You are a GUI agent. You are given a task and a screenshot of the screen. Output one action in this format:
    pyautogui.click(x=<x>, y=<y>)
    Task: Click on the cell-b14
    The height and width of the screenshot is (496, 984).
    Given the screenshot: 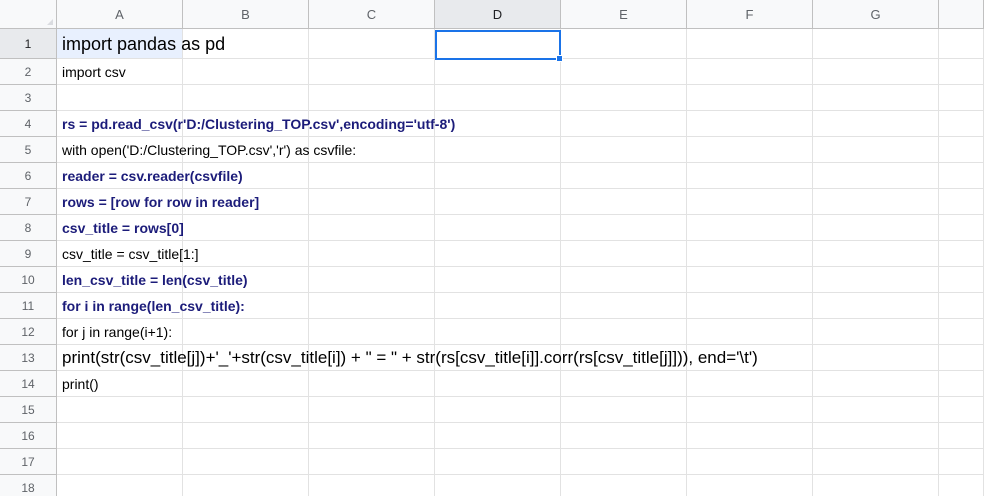 What is the action you would take?
    pyautogui.click(x=246, y=384)
    